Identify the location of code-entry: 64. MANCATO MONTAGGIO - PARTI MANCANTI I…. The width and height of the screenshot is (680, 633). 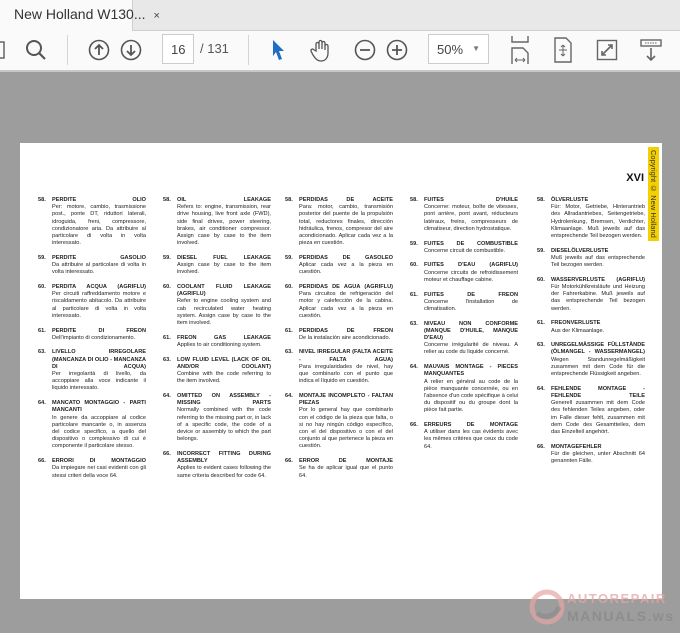
(92, 425).